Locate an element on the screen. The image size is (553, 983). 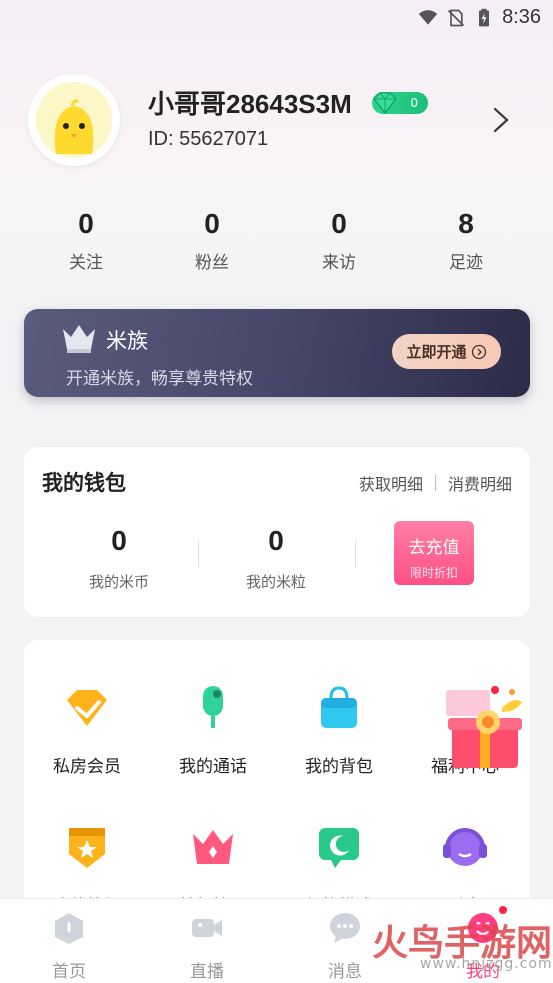
nav-label: 首页 is located at coordinates (69, 972).